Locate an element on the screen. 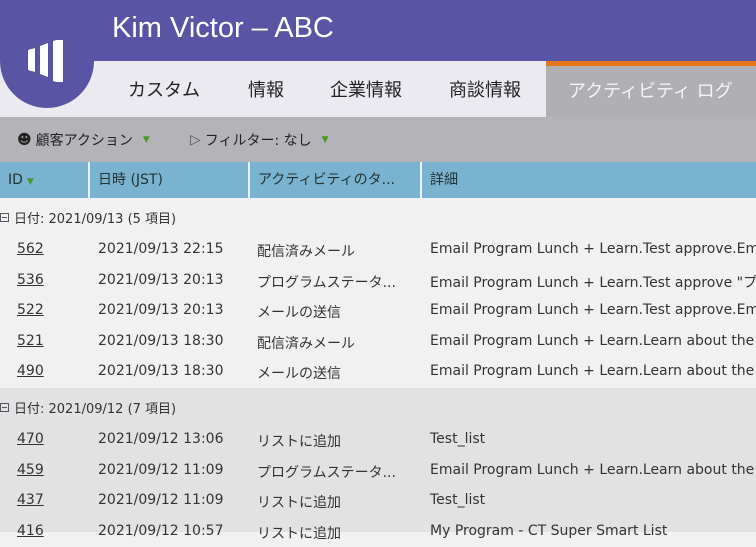 The height and width of the screenshot is (547, 756). filter-button: ▷ フィルター: なし ▼ is located at coordinates (259, 140).